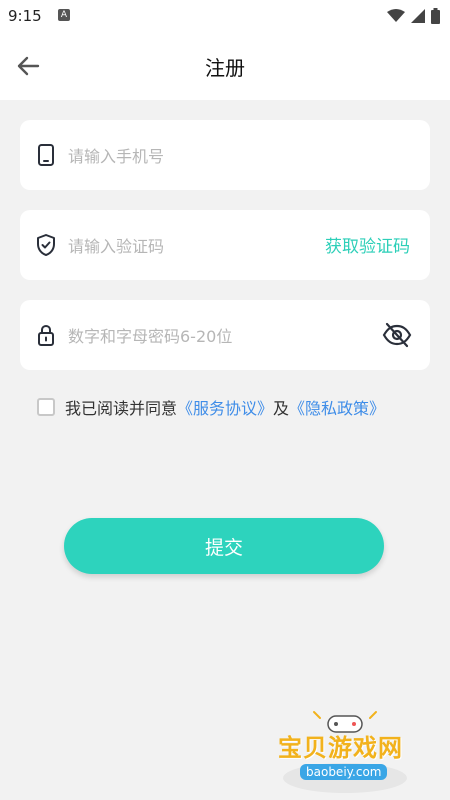 This screenshot has width=450, height=800. I want to click on get-code-button: 获取验证码, so click(367, 244).